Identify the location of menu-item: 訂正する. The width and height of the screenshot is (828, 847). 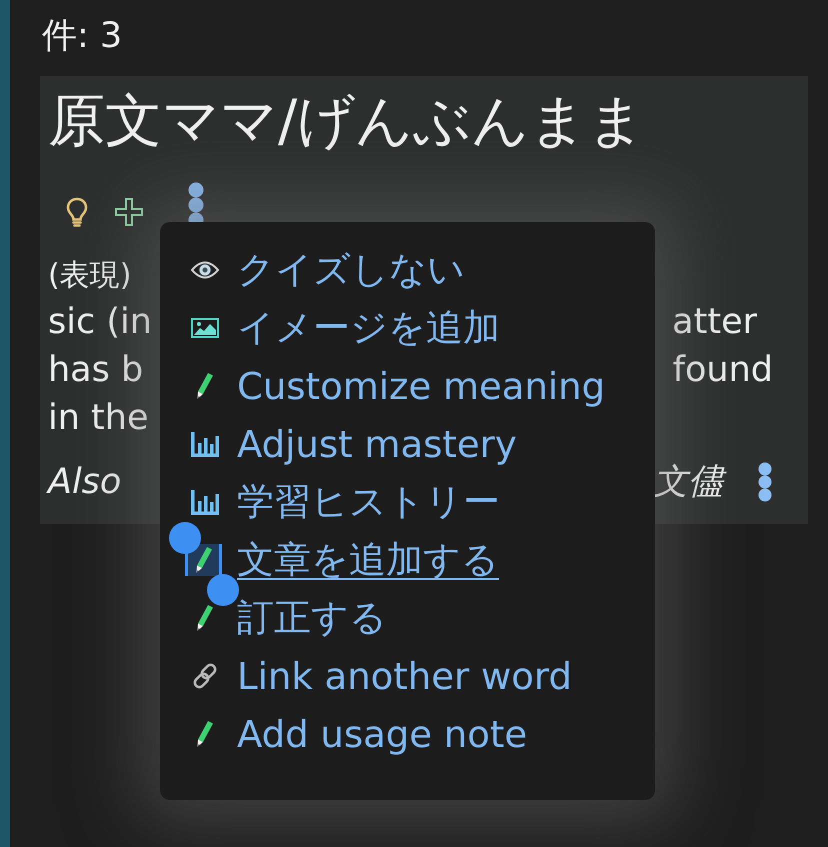
(288, 618).